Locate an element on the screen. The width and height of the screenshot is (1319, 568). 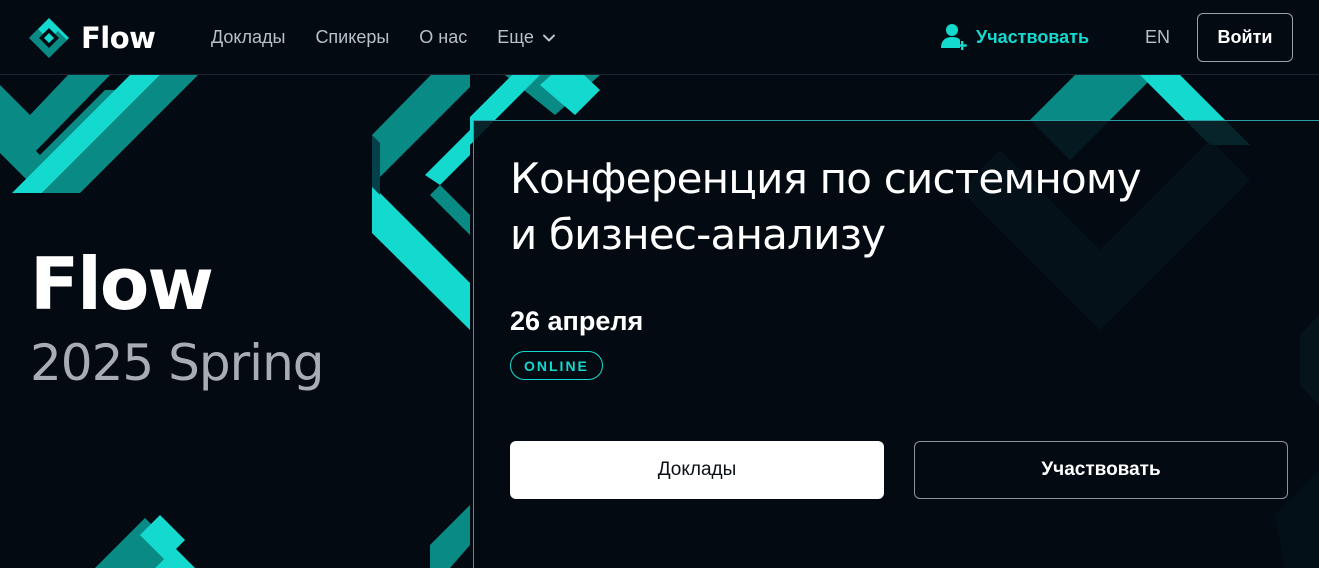
chevron-down-icon is located at coordinates (548, 37).